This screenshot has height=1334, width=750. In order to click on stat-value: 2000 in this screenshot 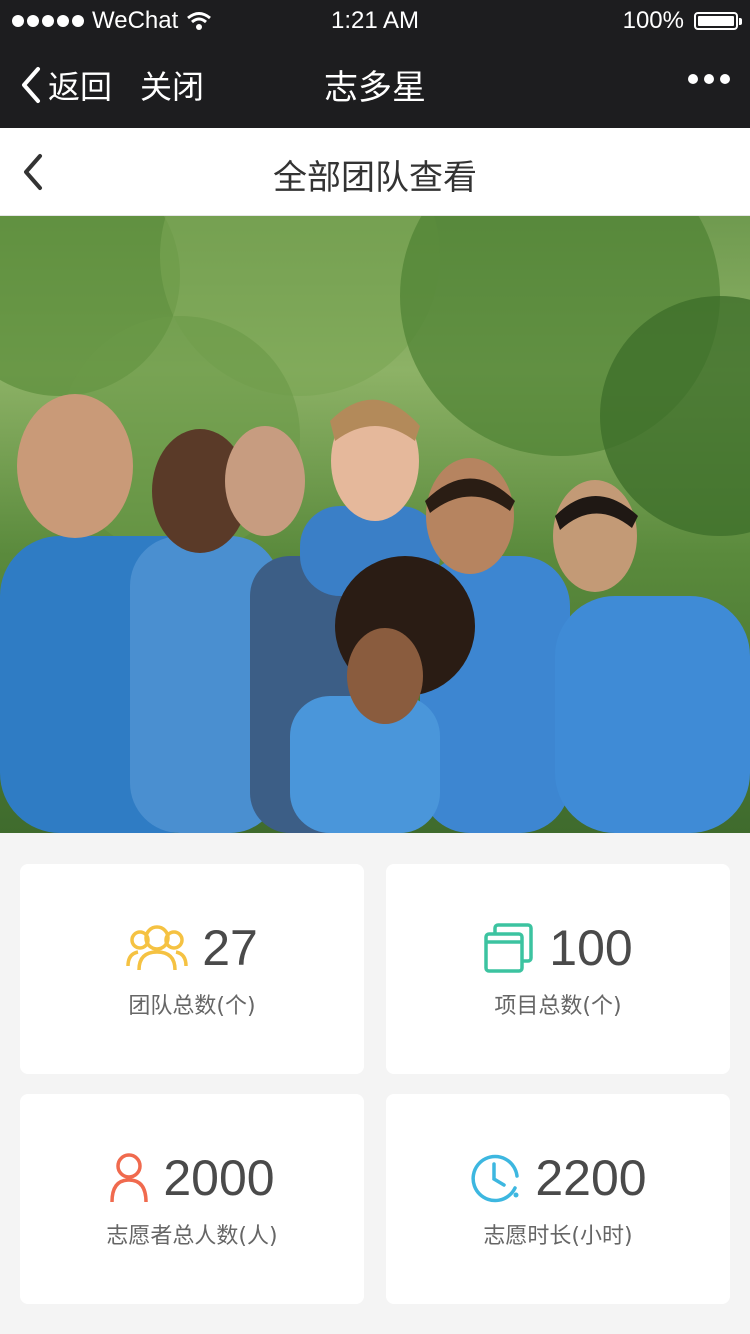, I will do `click(219, 1178)`.